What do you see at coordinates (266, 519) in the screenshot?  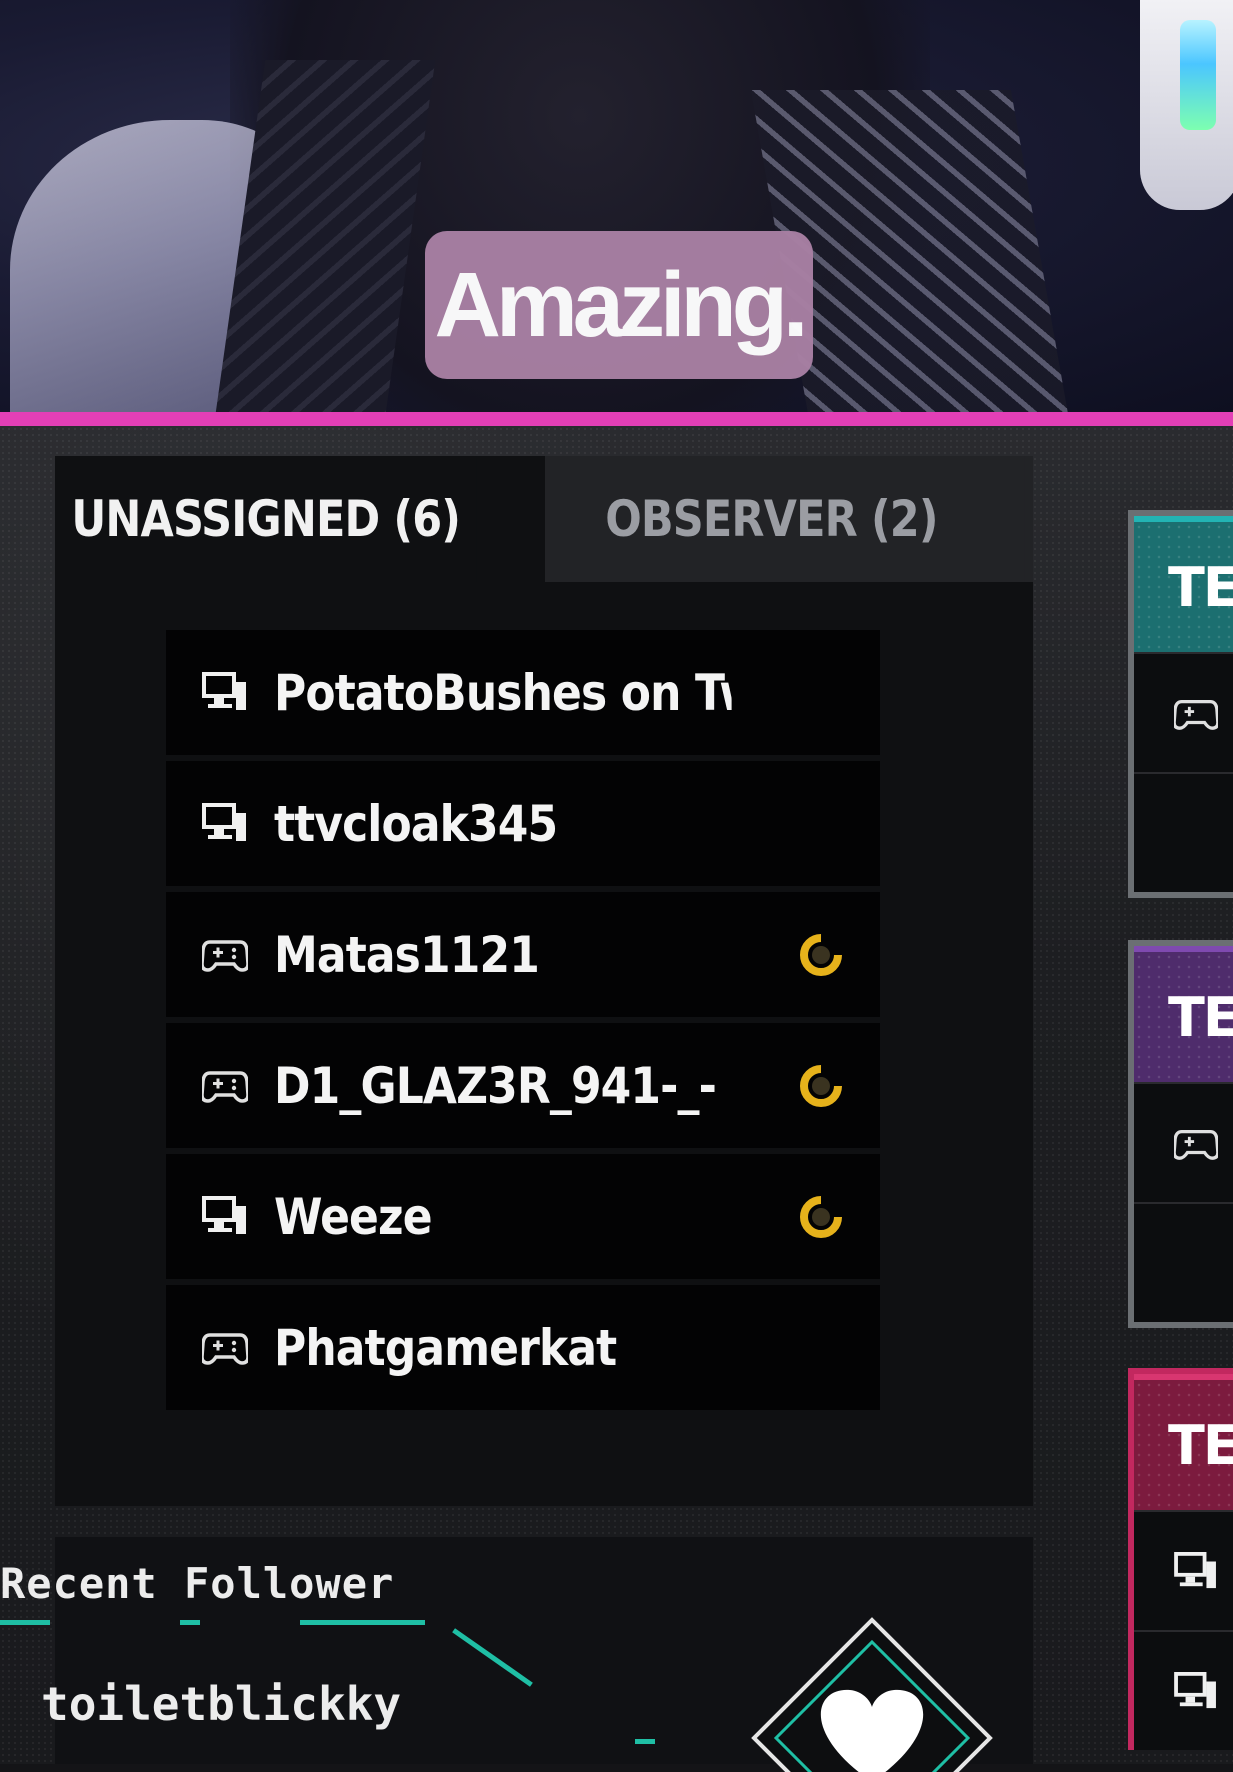 I see `tab-unassigned-label: UNASSIGNED (6)` at bounding box center [266, 519].